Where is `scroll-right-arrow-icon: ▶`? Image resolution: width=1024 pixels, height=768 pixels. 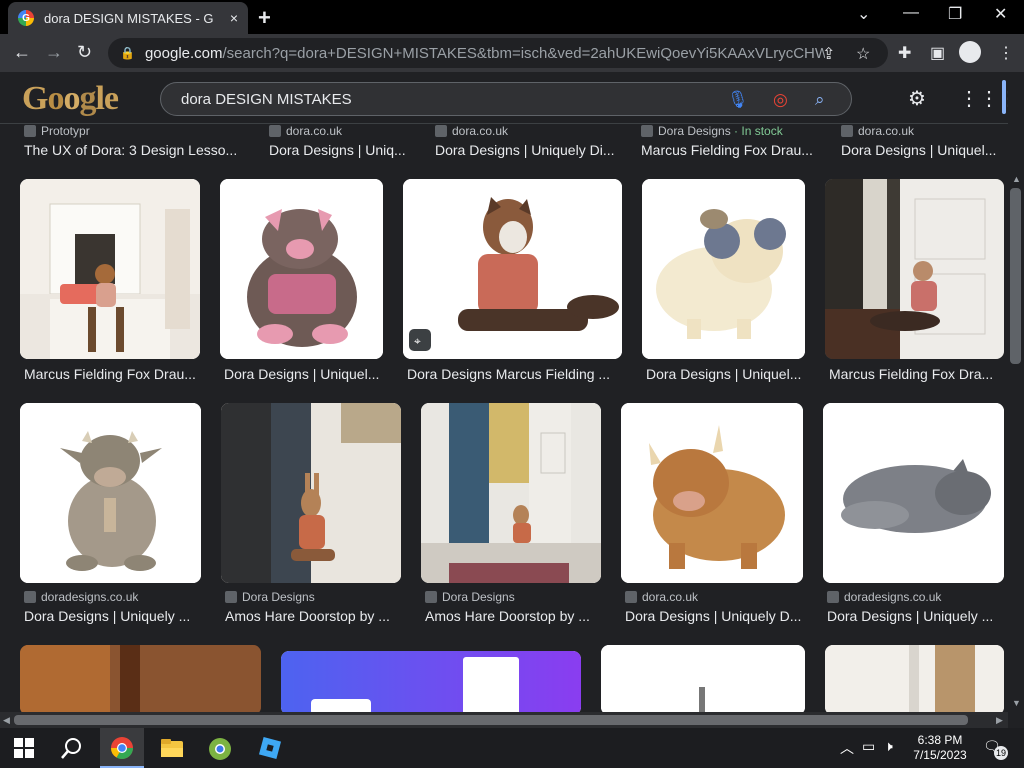
scroll-right-arrow-icon: ▶ is located at coordinates (999, 720).